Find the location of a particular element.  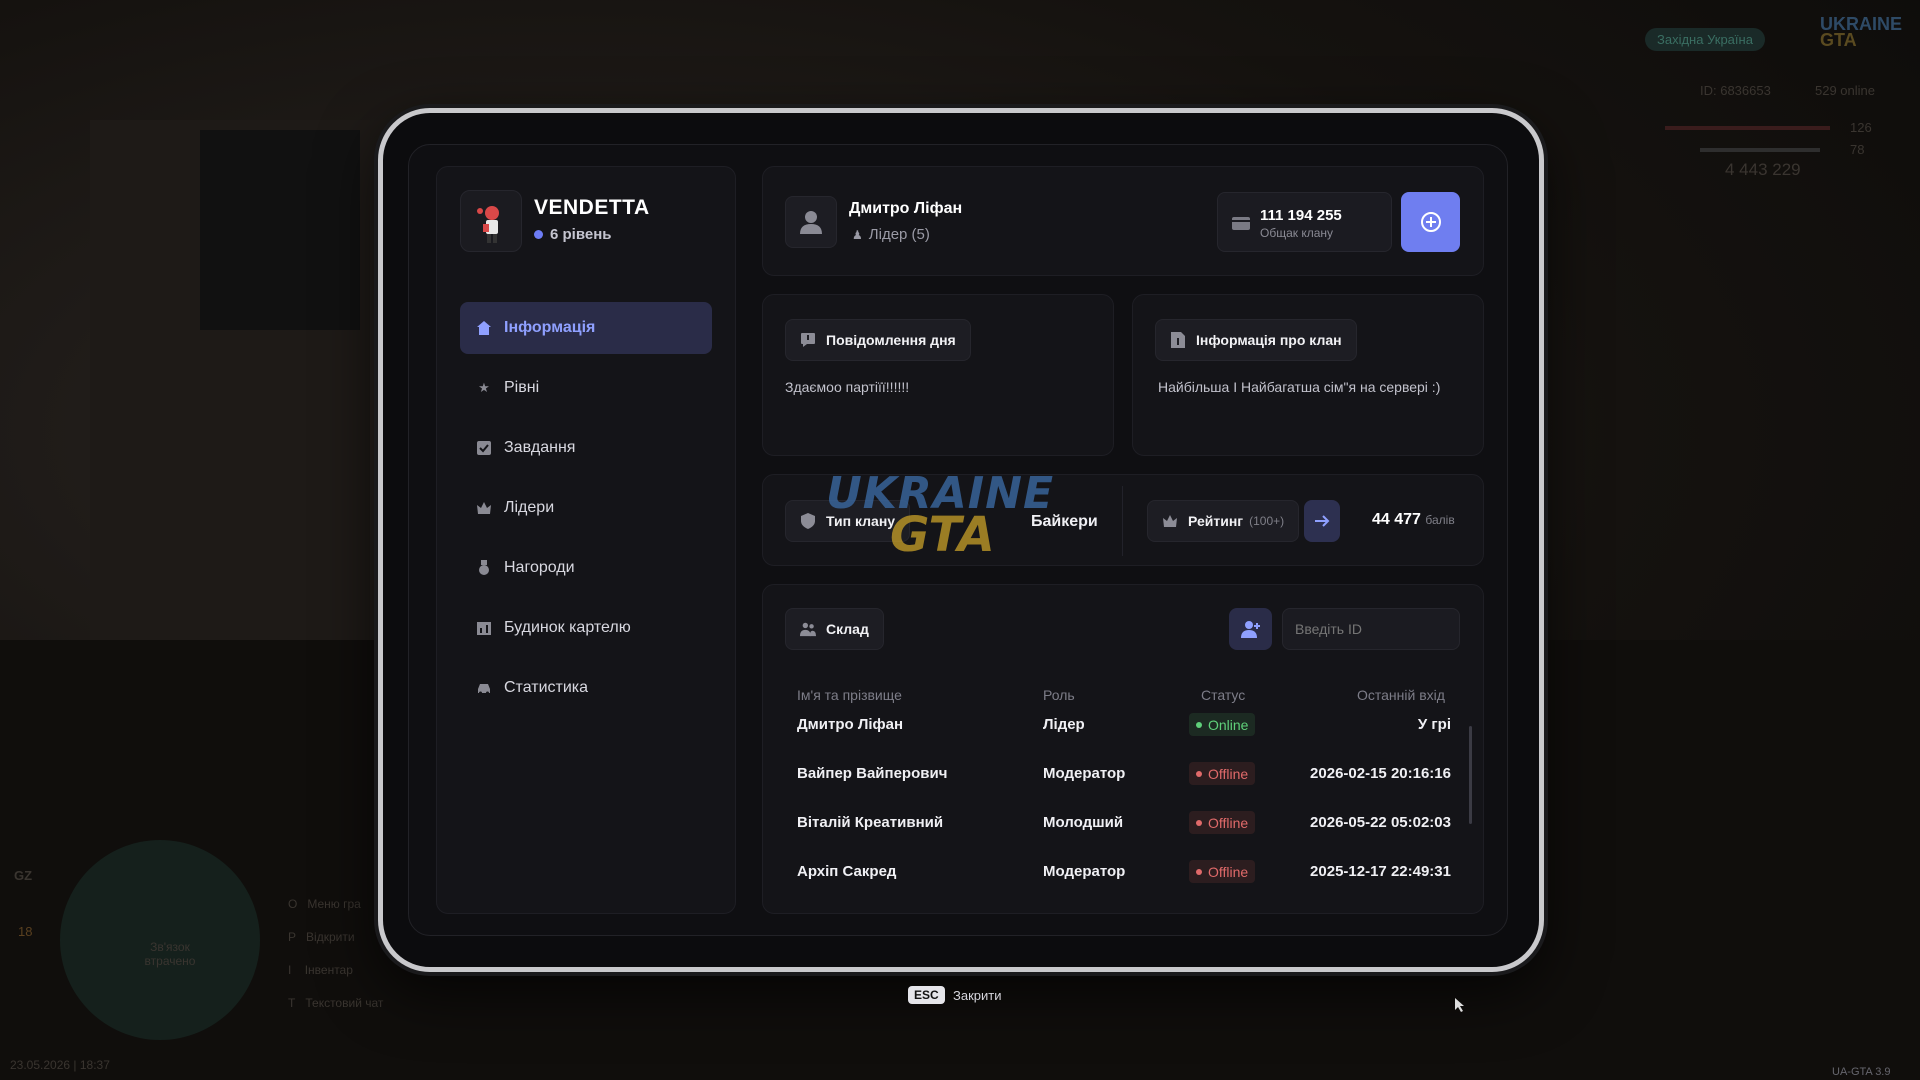

nav-item-cartel-house: Будинок картелю is located at coordinates (586, 628).